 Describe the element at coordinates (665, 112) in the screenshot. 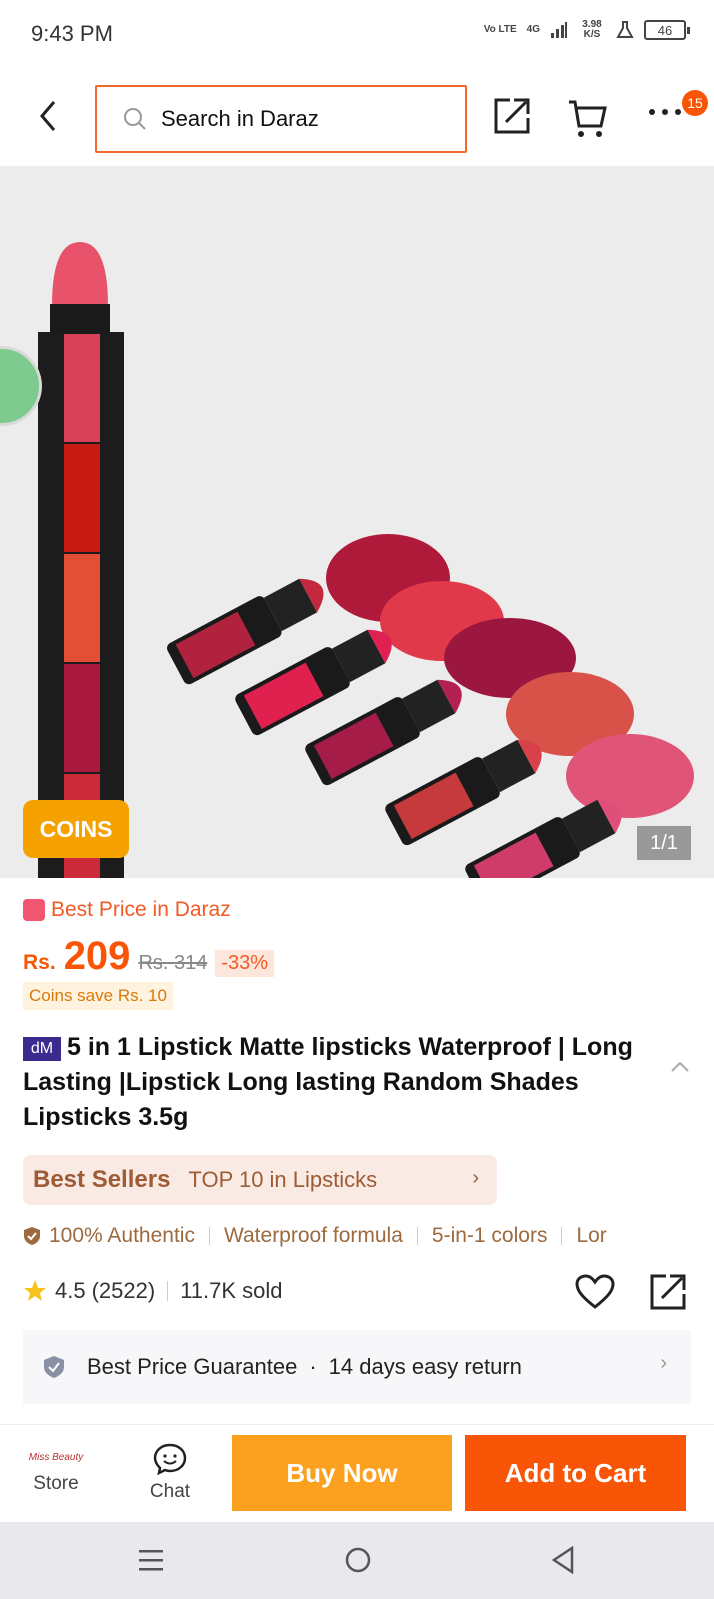

I see `more-icon` at that location.